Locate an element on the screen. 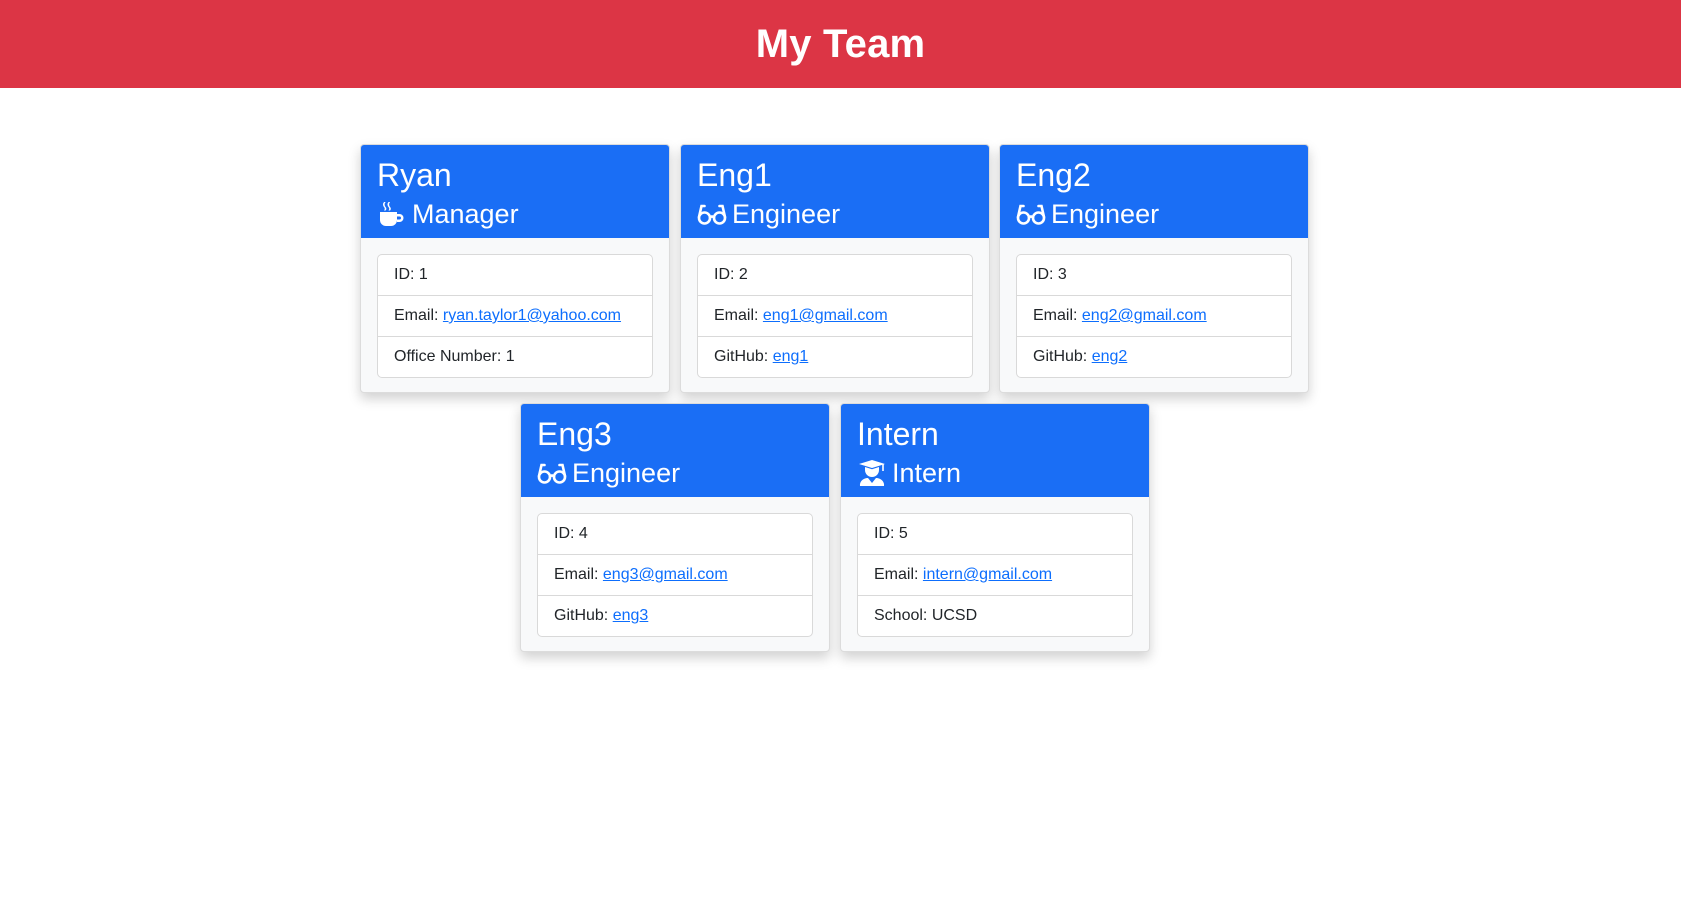 This screenshot has width=1681, height=912. employee-email: Email: eng2@gmail.com is located at coordinates (1154, 315).